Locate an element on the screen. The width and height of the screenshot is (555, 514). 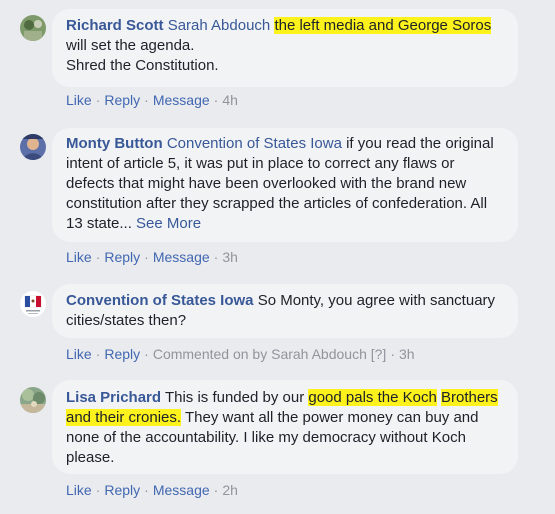
comment-author: Richard Scott is located at coordinates (115, 25).